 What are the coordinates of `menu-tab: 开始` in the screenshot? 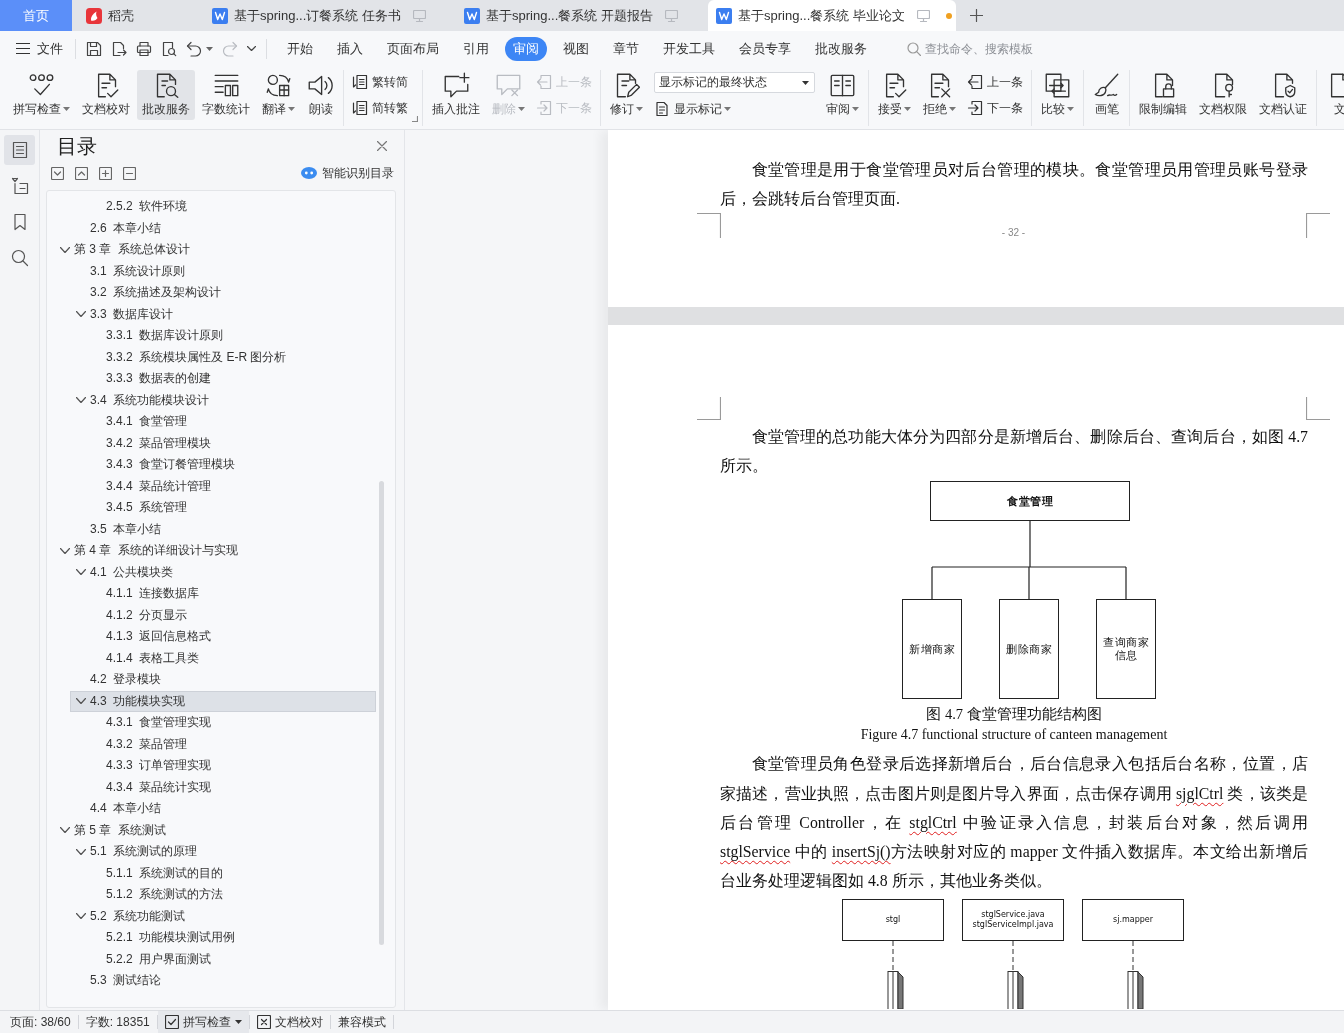 It's located at (300, 48).